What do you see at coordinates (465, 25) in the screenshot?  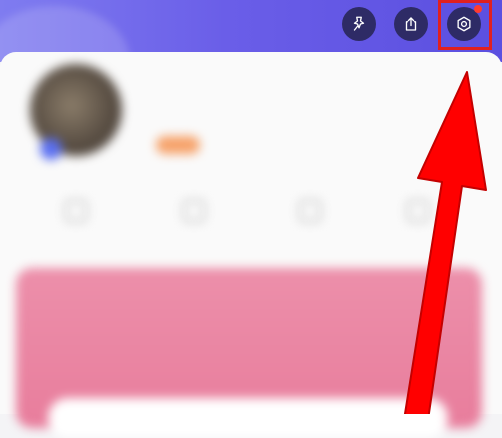 I see `settings-highlight-box` at bounding box center [465, 25].